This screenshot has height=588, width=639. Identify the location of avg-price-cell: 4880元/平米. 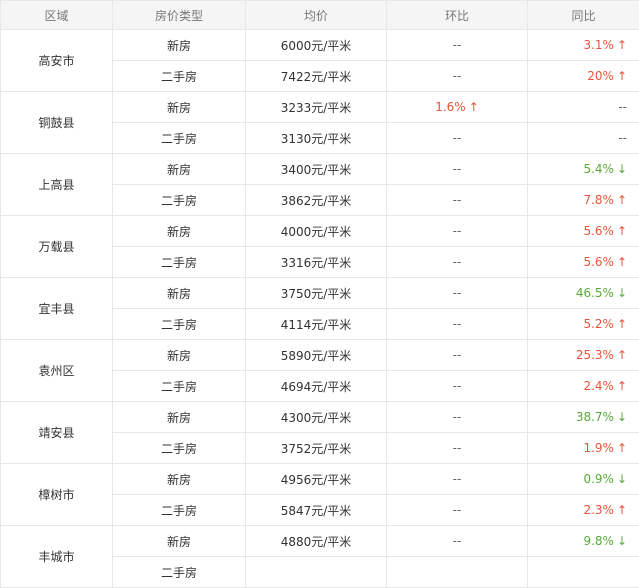
(316, 541).